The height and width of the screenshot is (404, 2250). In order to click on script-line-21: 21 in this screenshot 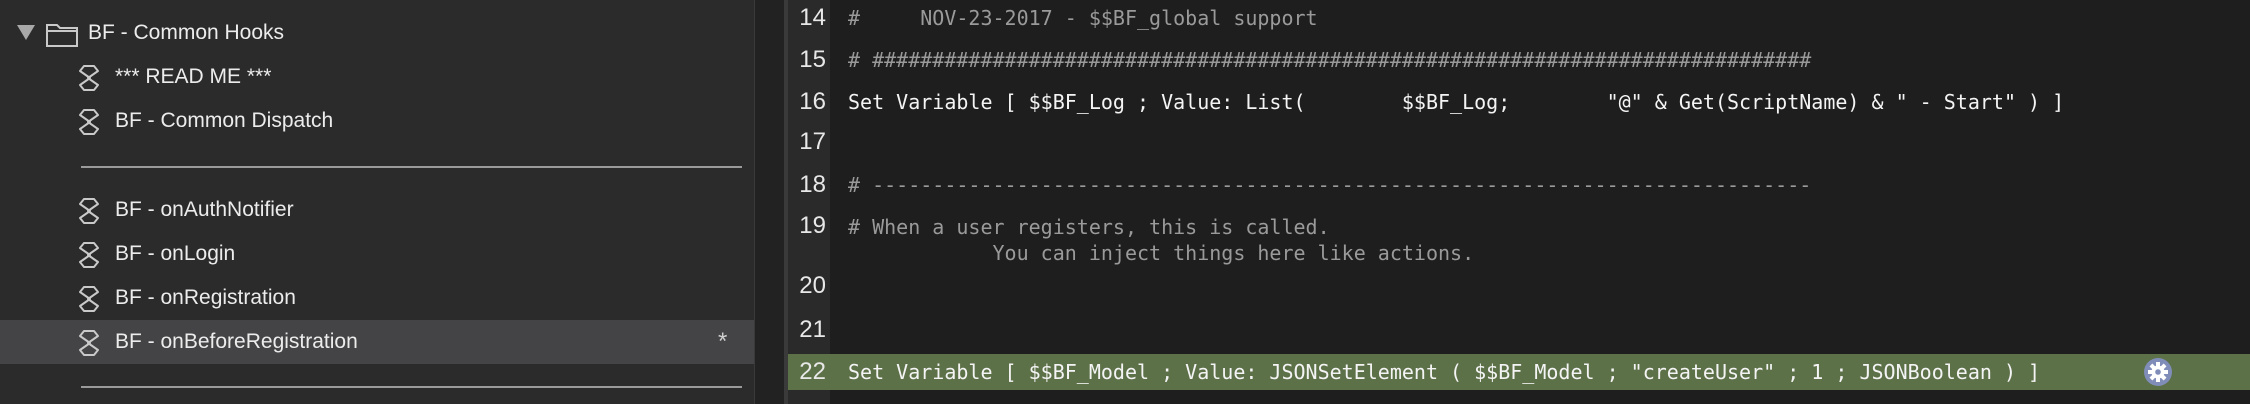, I will do `click(1519, 330)`.